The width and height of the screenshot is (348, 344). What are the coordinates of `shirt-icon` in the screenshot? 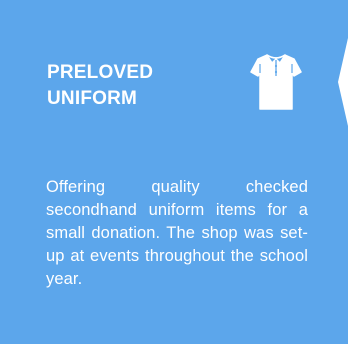 It's located at (276, 82).